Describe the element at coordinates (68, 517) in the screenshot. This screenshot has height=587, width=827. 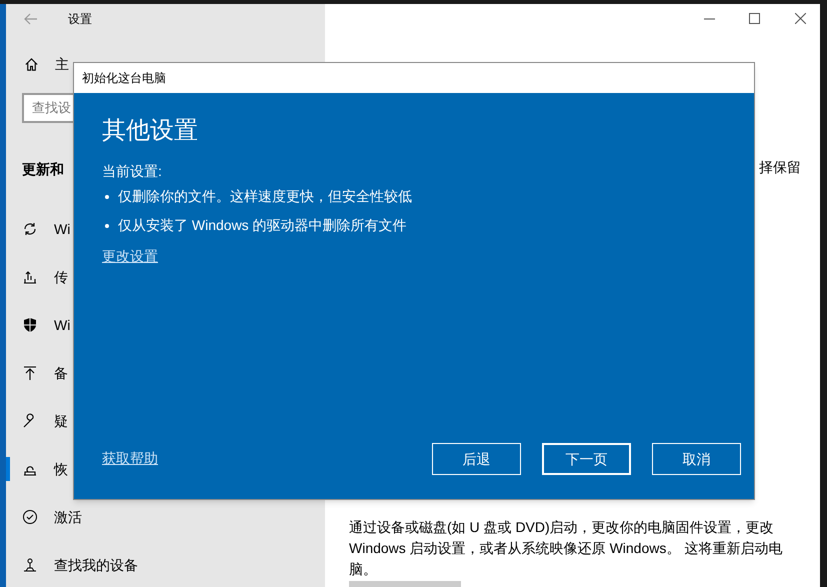
I see `sidebar-item: 激活` at that location.